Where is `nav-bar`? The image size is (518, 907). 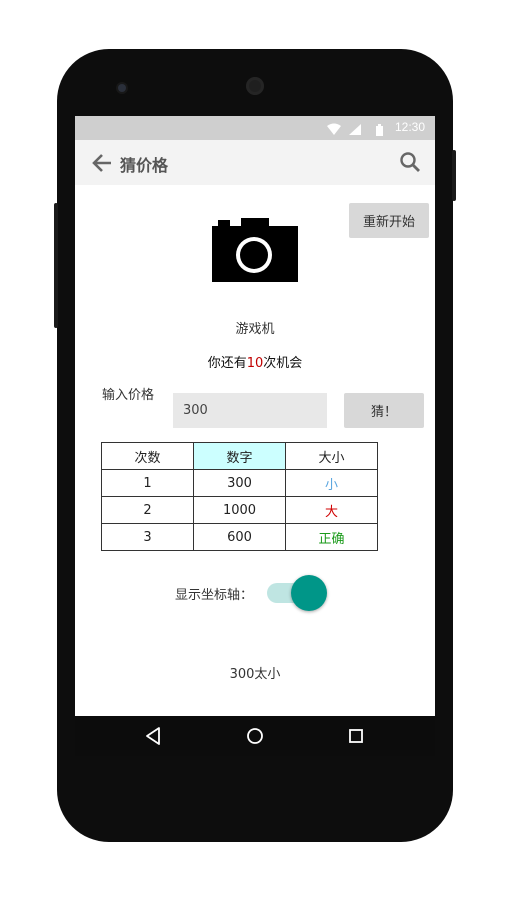
nav-bar is located at coordinates (255, 736).